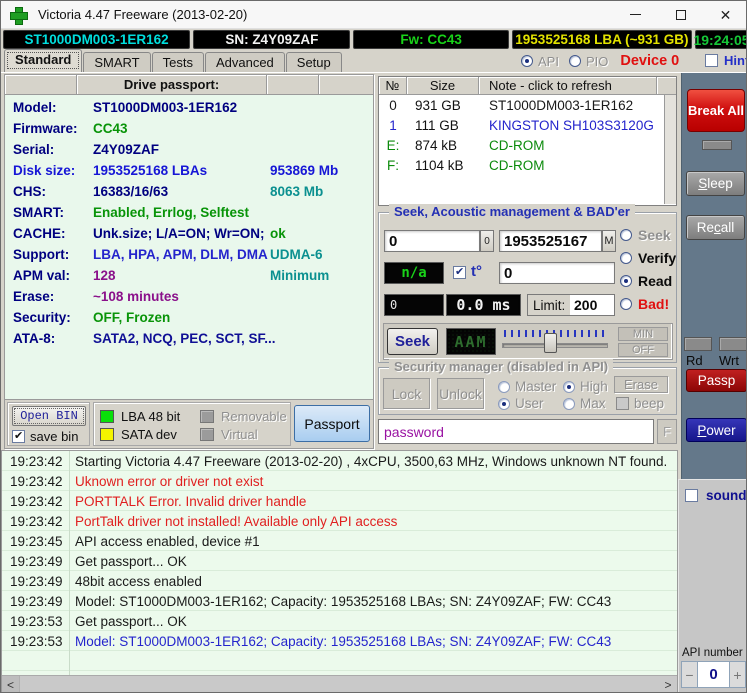 The height and width of the screenshot is (693, 747). Describe the element at coordinates (643, 334) in the screenshot. I see `aam-min-button: MIN` at that location.